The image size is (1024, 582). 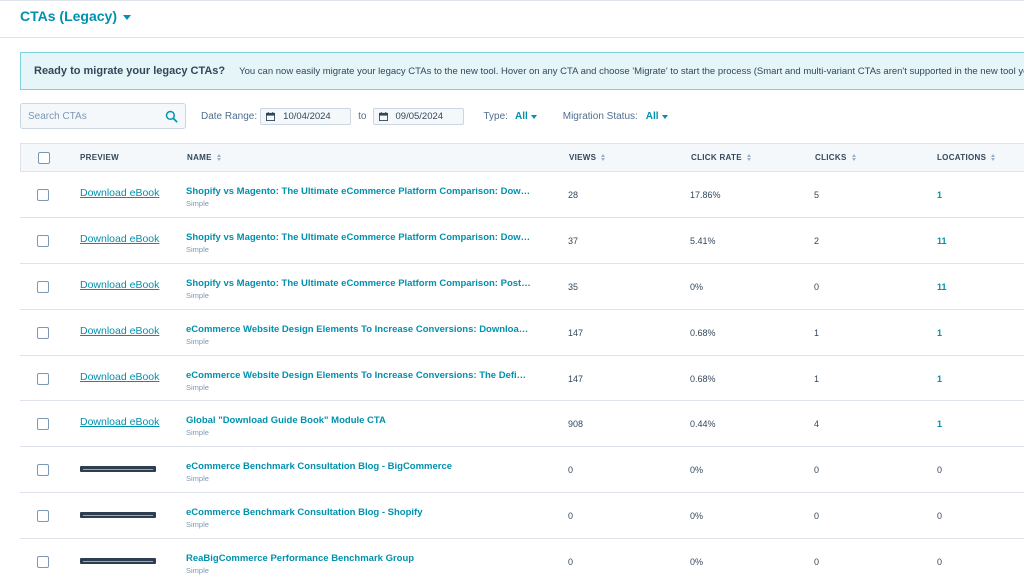 I want to click on search-icon, so click(x=171, y=116).